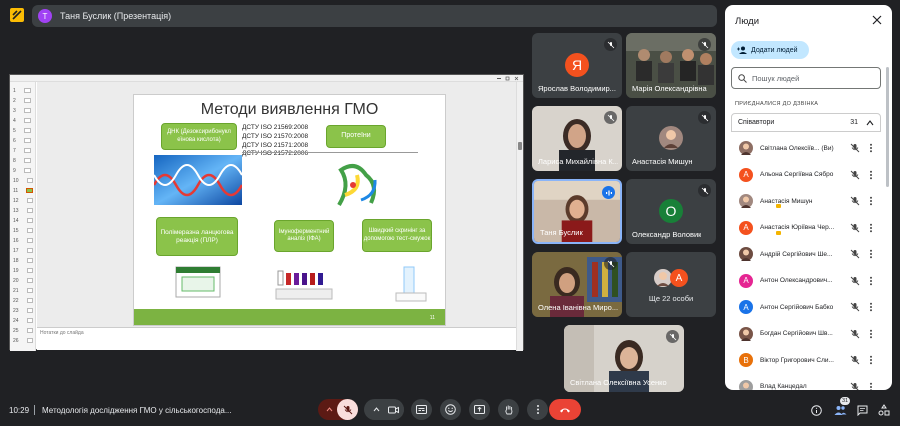  I want to click on participant-tile-5: Таня Буслик, so click(577, 211).